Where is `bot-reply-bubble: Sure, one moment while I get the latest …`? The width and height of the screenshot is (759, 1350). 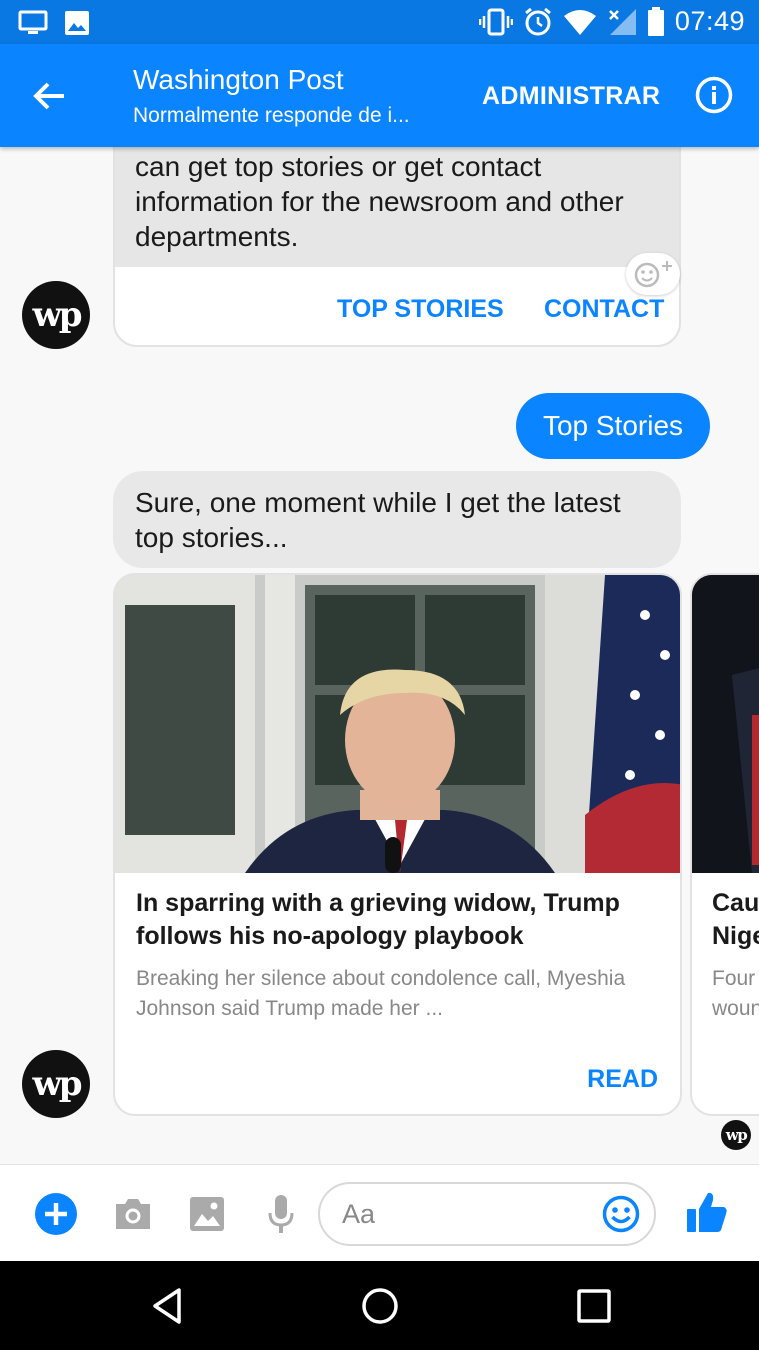
bot-reply-bubble: Sure, one moment while I get the latest … is located at coordinates (397, 519).